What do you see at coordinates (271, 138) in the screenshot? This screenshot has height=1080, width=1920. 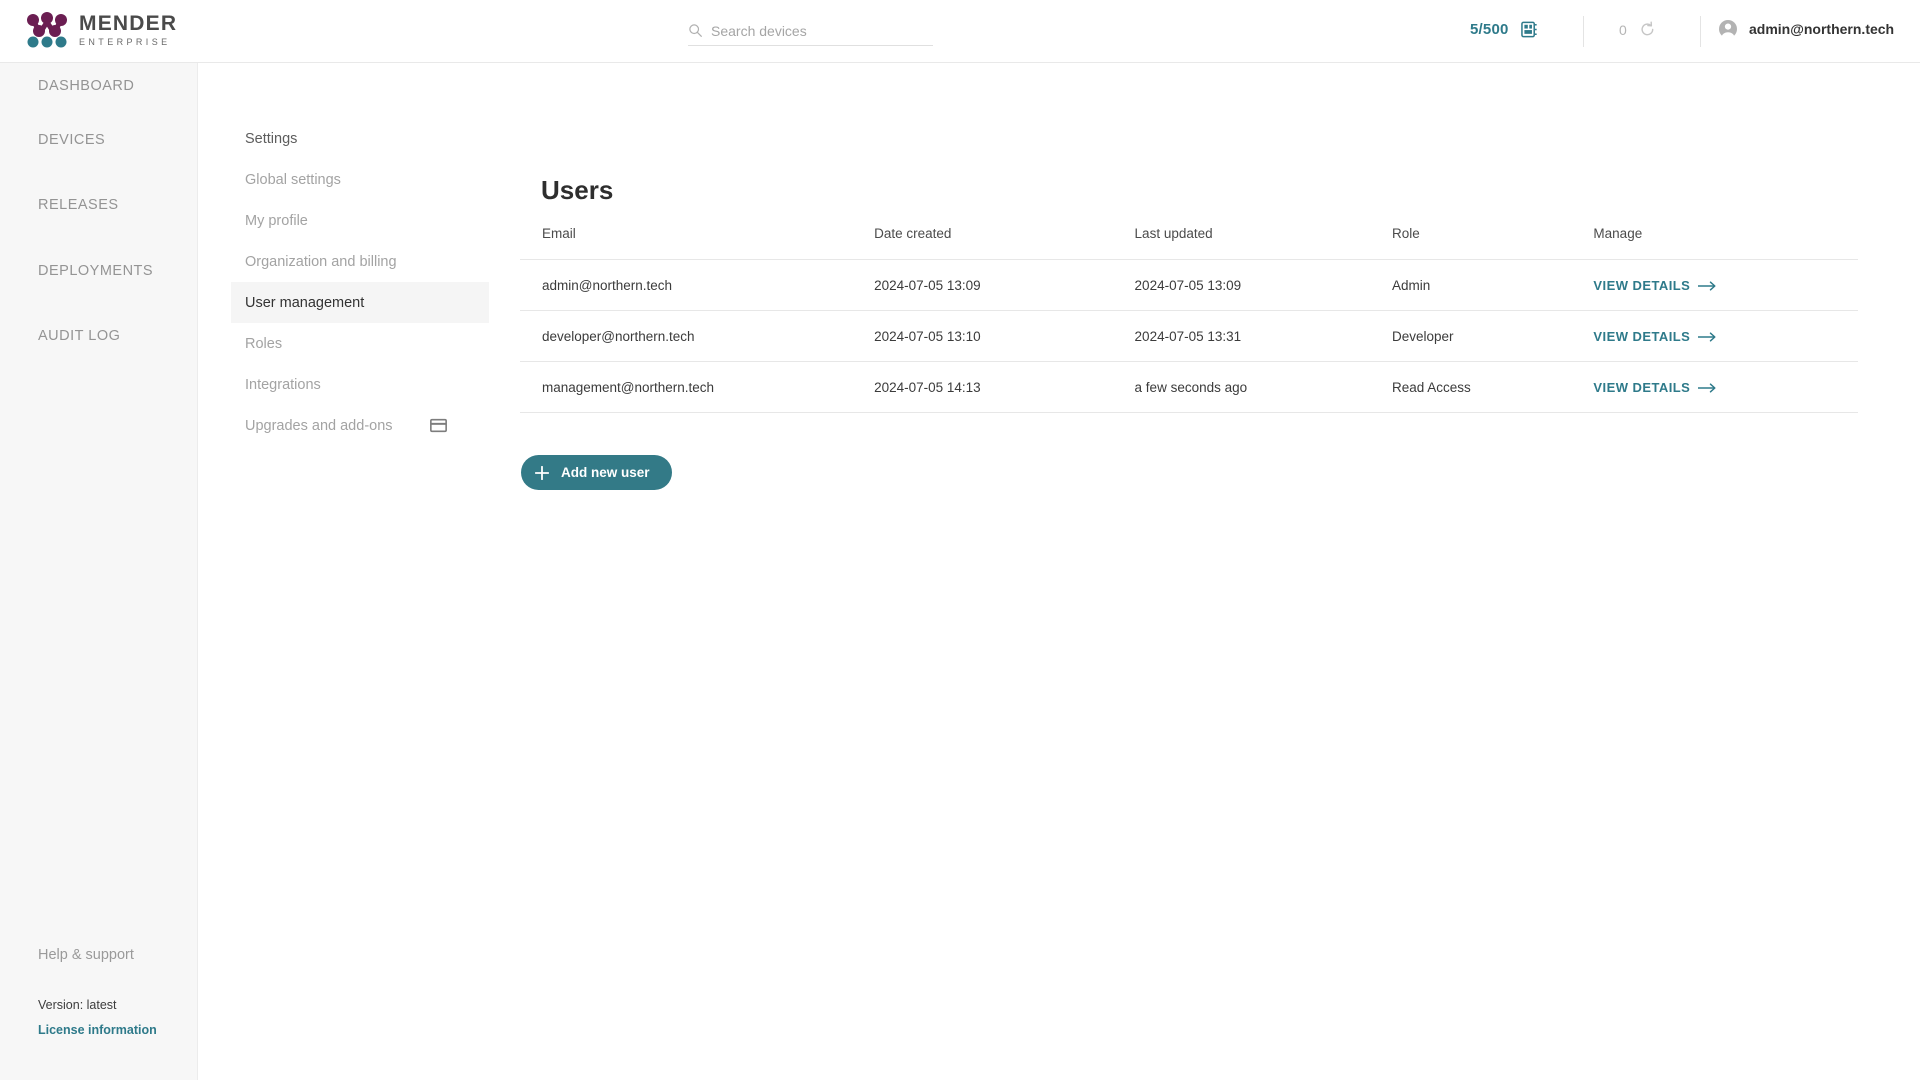 I see `subnav-label: Settings` at bounding box center [271, 138].